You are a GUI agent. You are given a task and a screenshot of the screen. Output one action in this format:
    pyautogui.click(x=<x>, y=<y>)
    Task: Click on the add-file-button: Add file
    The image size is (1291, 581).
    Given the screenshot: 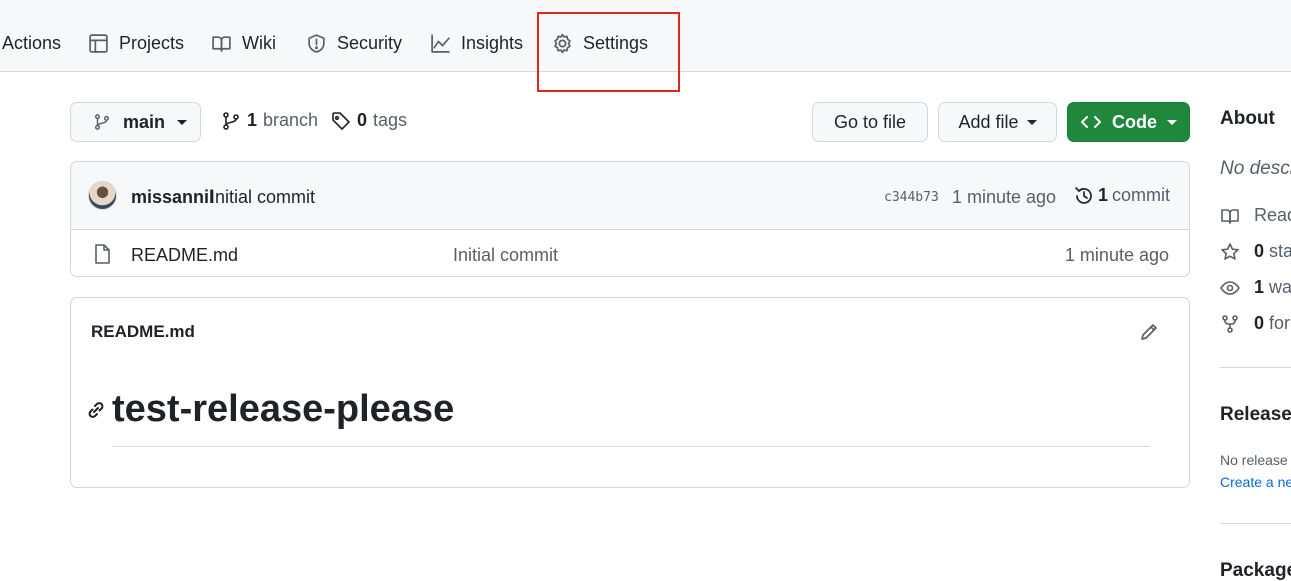 What is the action you would take?
    pyautogui.click(x=997, y=122)
    